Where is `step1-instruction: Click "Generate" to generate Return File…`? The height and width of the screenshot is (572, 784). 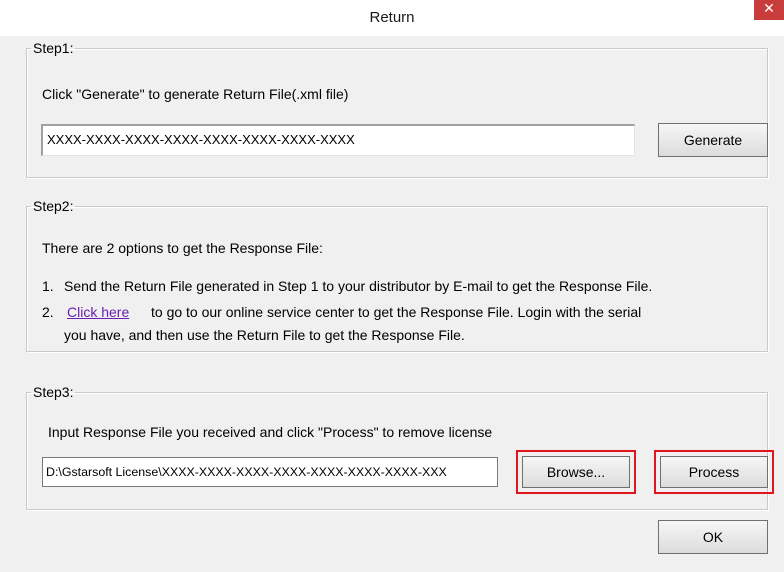
step1-instruction: Click "Generate" to generate Return File… is located at coordinates (195, 94).